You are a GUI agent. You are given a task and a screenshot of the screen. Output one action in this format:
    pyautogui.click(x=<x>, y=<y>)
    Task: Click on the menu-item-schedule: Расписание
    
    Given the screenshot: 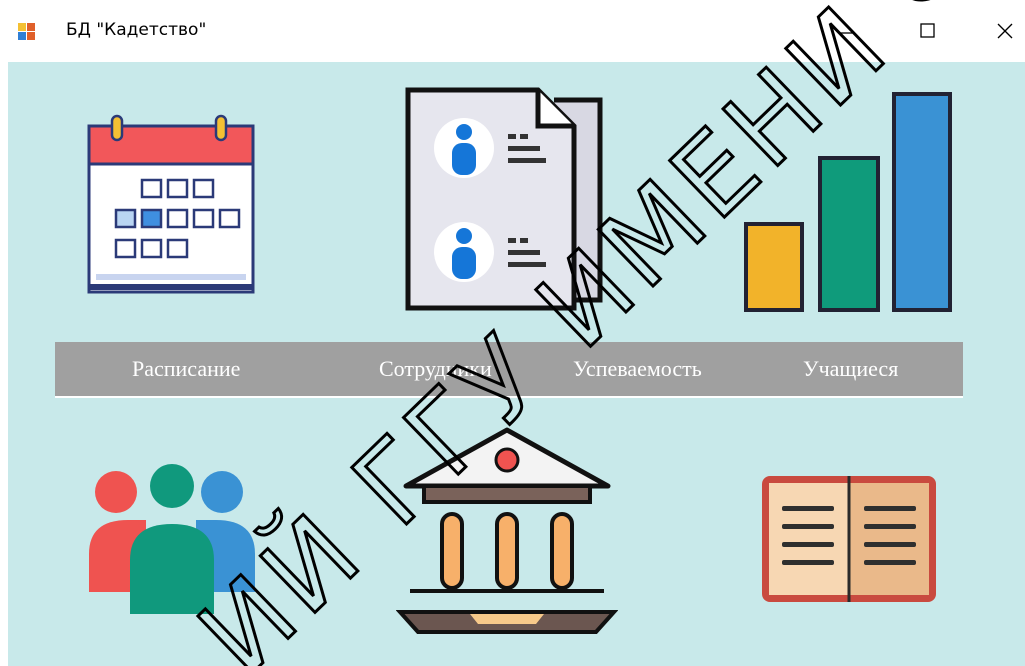 What is the action you would take?
    pyautogui.click(x=186, y=369)
    